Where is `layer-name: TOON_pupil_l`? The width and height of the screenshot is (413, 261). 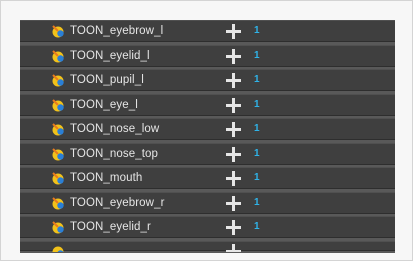
layer-name: TOON_pupil_l is located at coordinates (107, 80).